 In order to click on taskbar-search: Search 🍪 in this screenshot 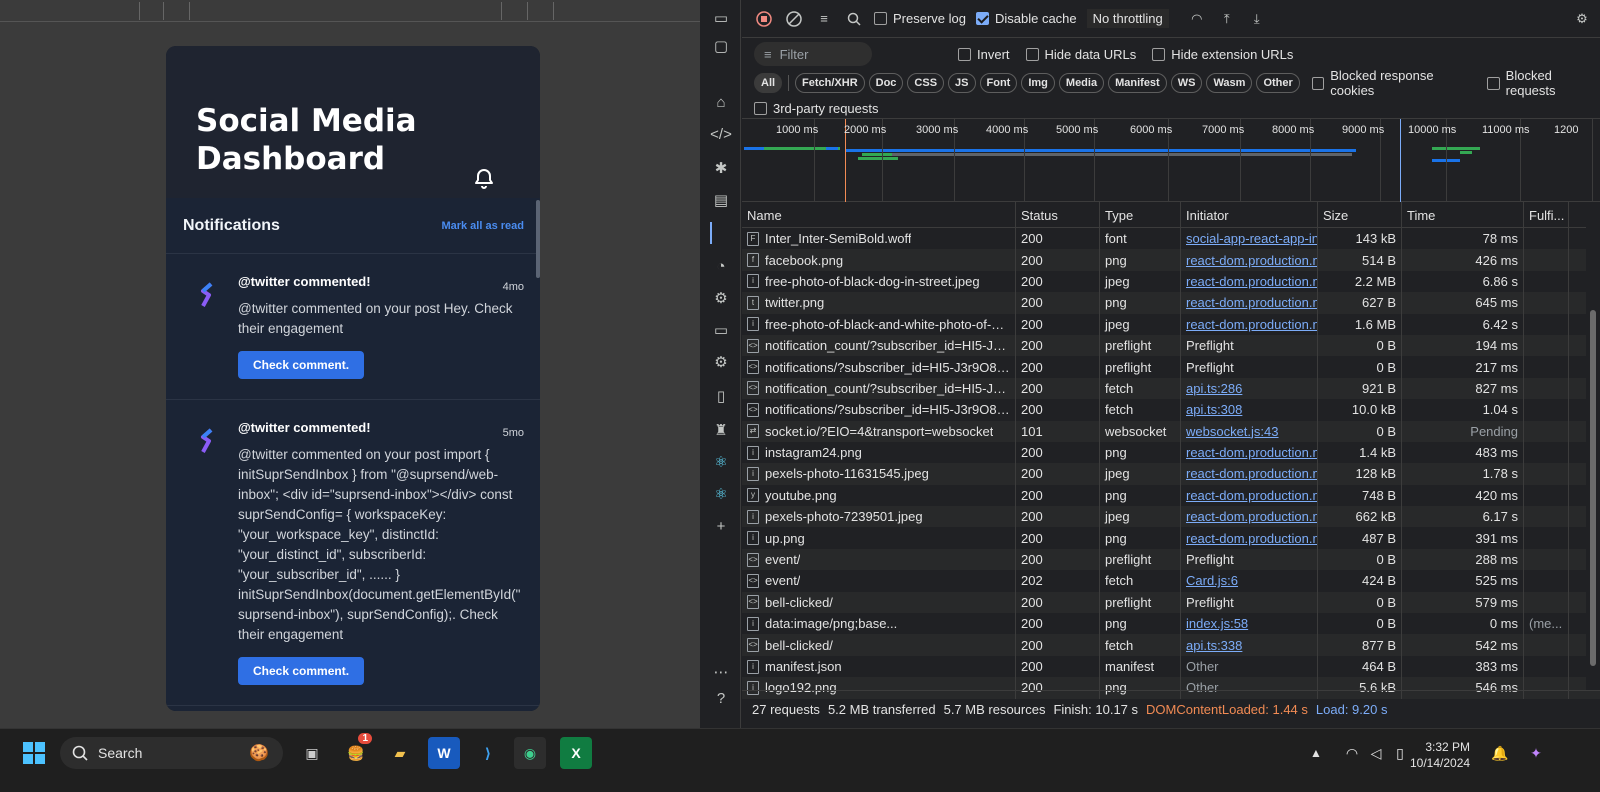, I will do `click(171, 753)`.